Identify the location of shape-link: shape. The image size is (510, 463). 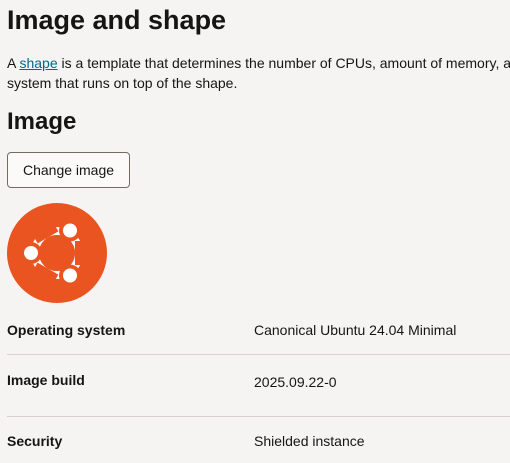
(38, 63).